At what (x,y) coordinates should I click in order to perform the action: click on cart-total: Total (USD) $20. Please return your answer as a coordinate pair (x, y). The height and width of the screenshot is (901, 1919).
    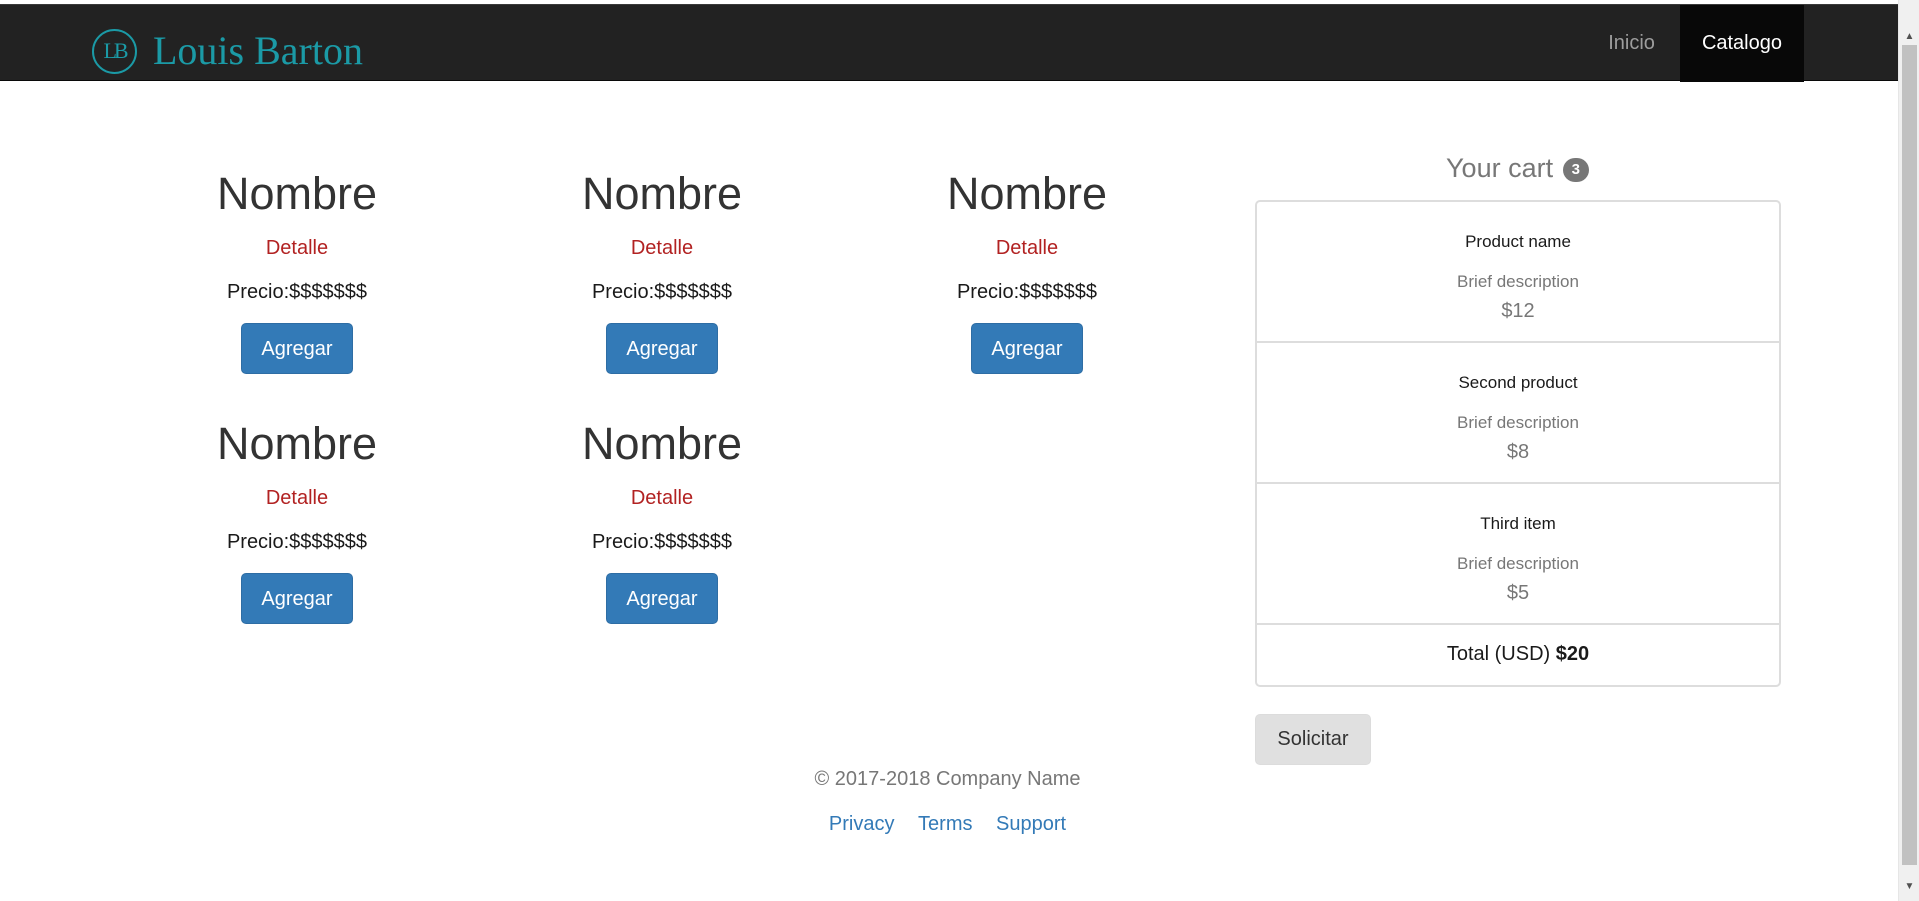
    Looking at the image, I should click on (1518, 655).